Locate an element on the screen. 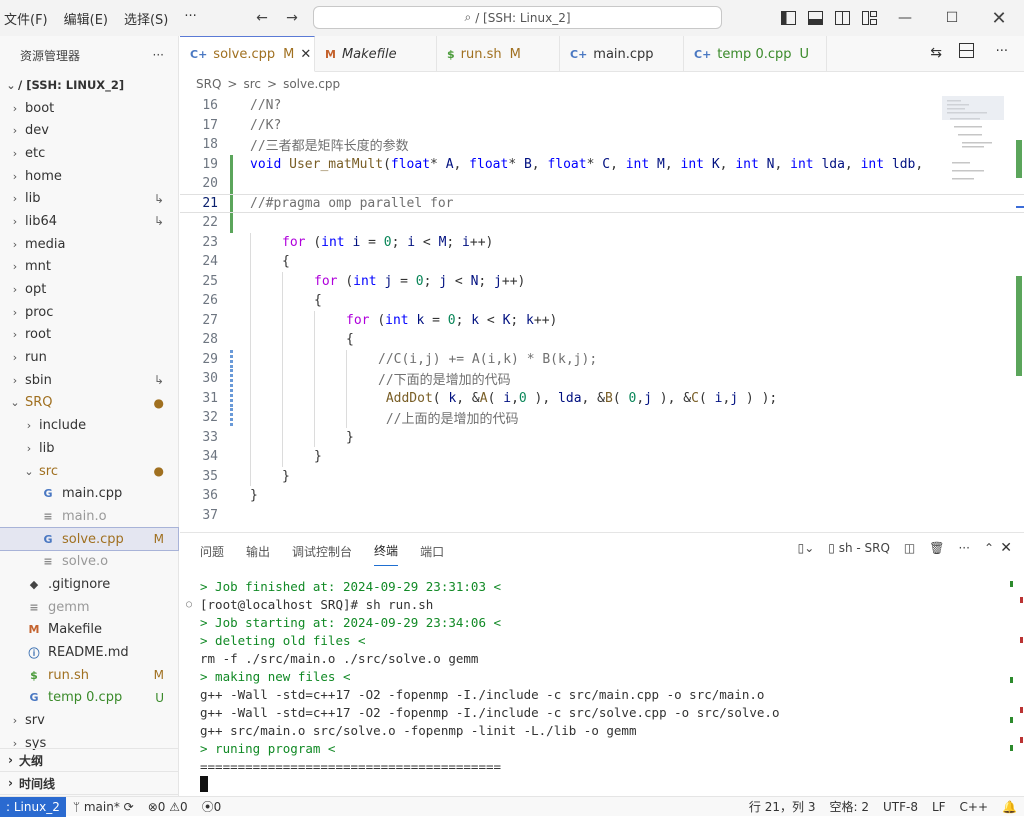 The height and width of the screenshot is (817, 1024). tree-item: › srv is located at coordinates (89, 720).